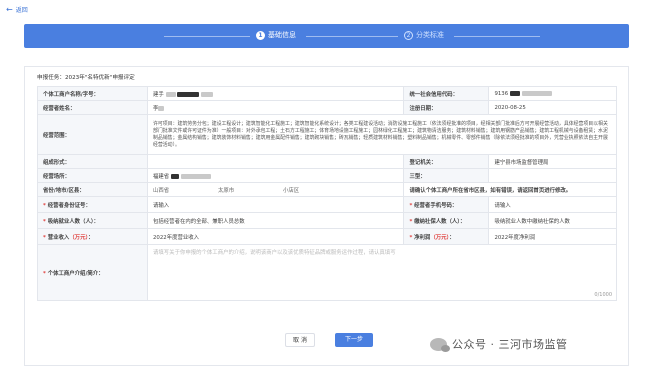  Describe the element at coordinates (75, 273) in the screenshot. I see `intro-label-text: 个体工商户介绍/简介：` at that location.